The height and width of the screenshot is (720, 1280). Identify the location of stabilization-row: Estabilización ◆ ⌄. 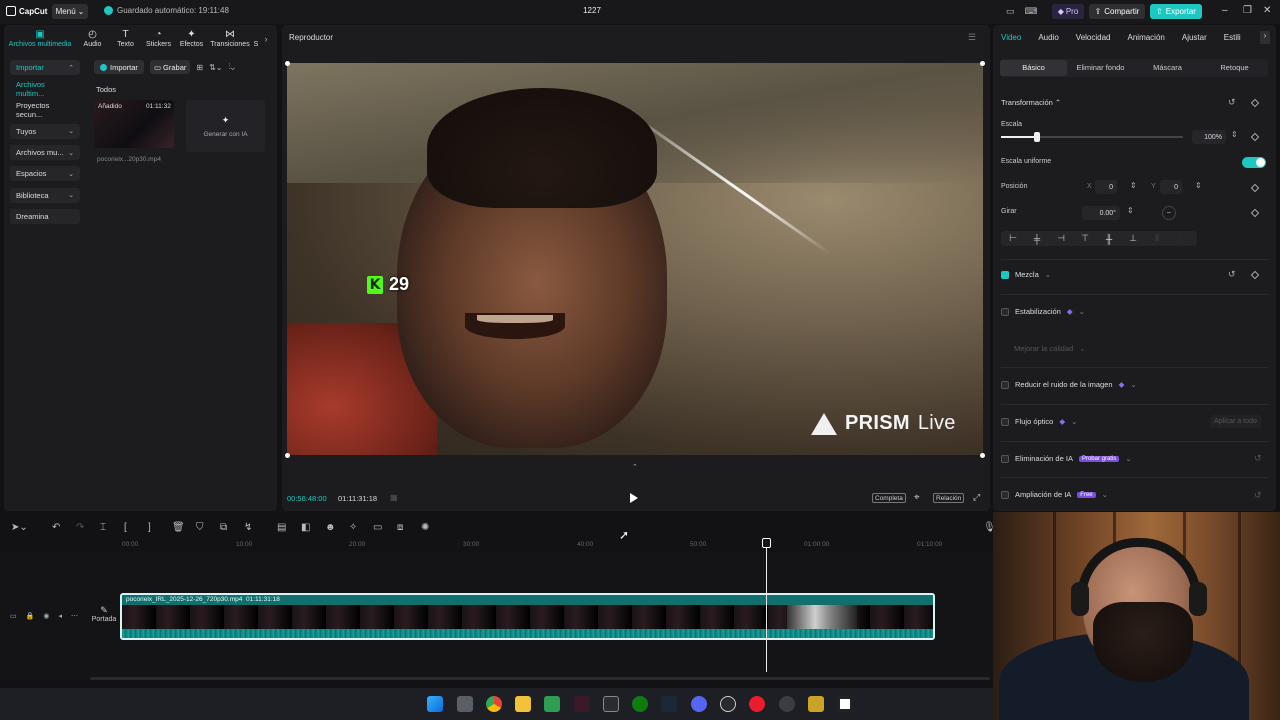
(1043, 311).